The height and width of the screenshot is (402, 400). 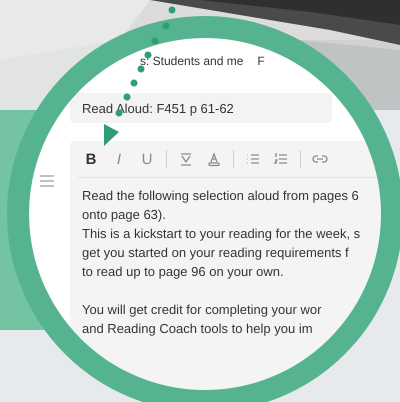 What do you see at coordinates (47, 181) in the screenshot?
I see `menu-icon` at bounding box center [47, 181].